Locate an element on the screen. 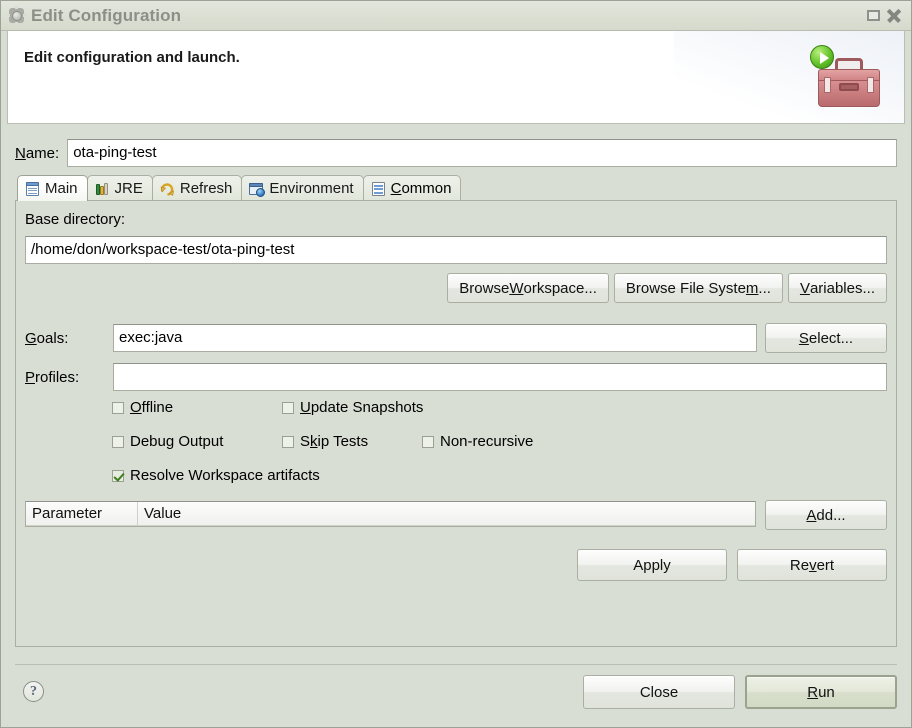  tab-label: Main is located at coordinates (61, 188).